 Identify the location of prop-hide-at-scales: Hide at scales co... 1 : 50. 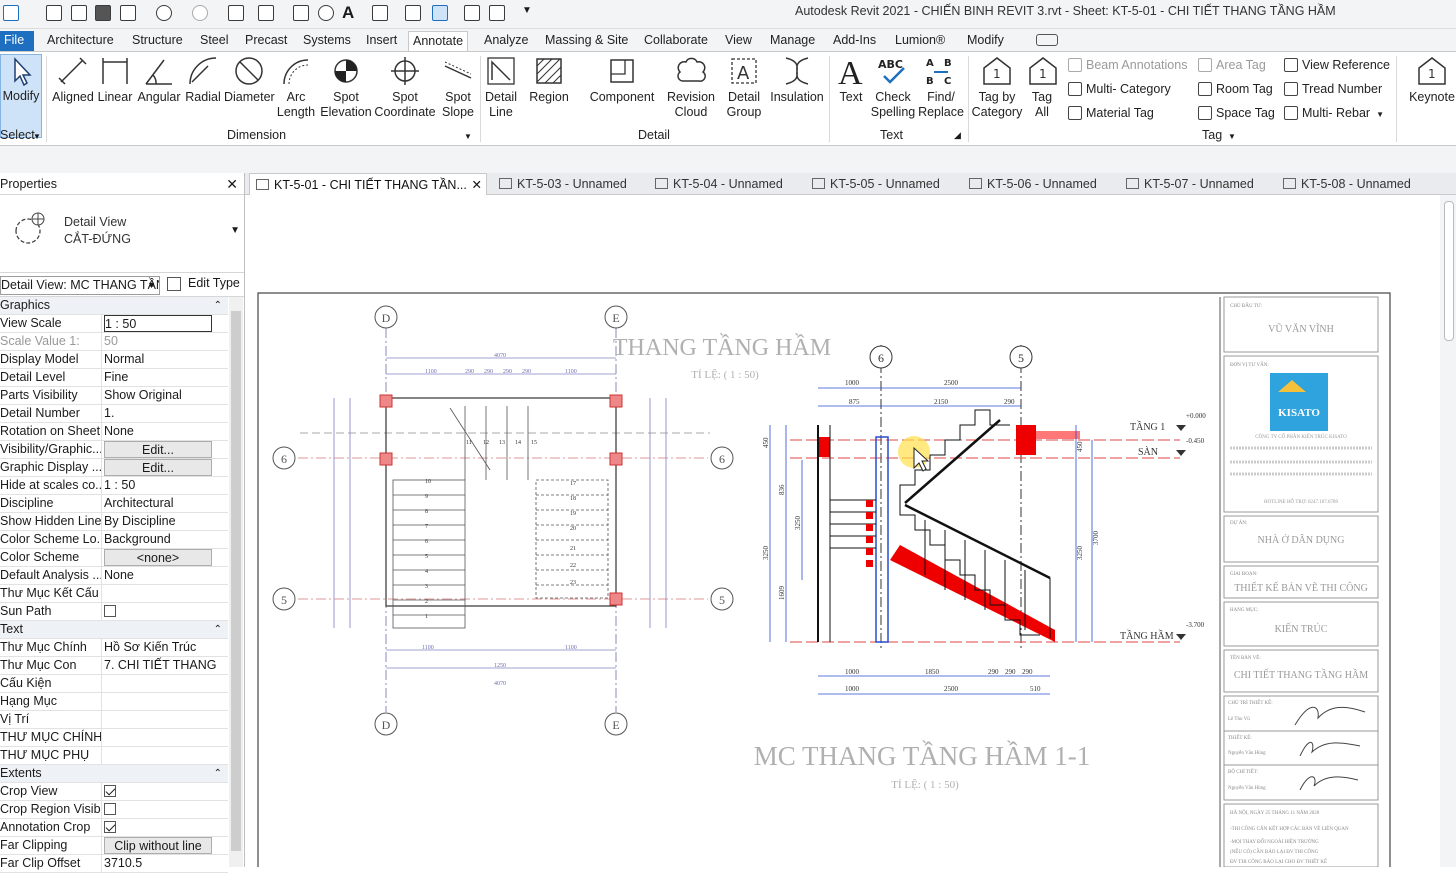
(114, 486).